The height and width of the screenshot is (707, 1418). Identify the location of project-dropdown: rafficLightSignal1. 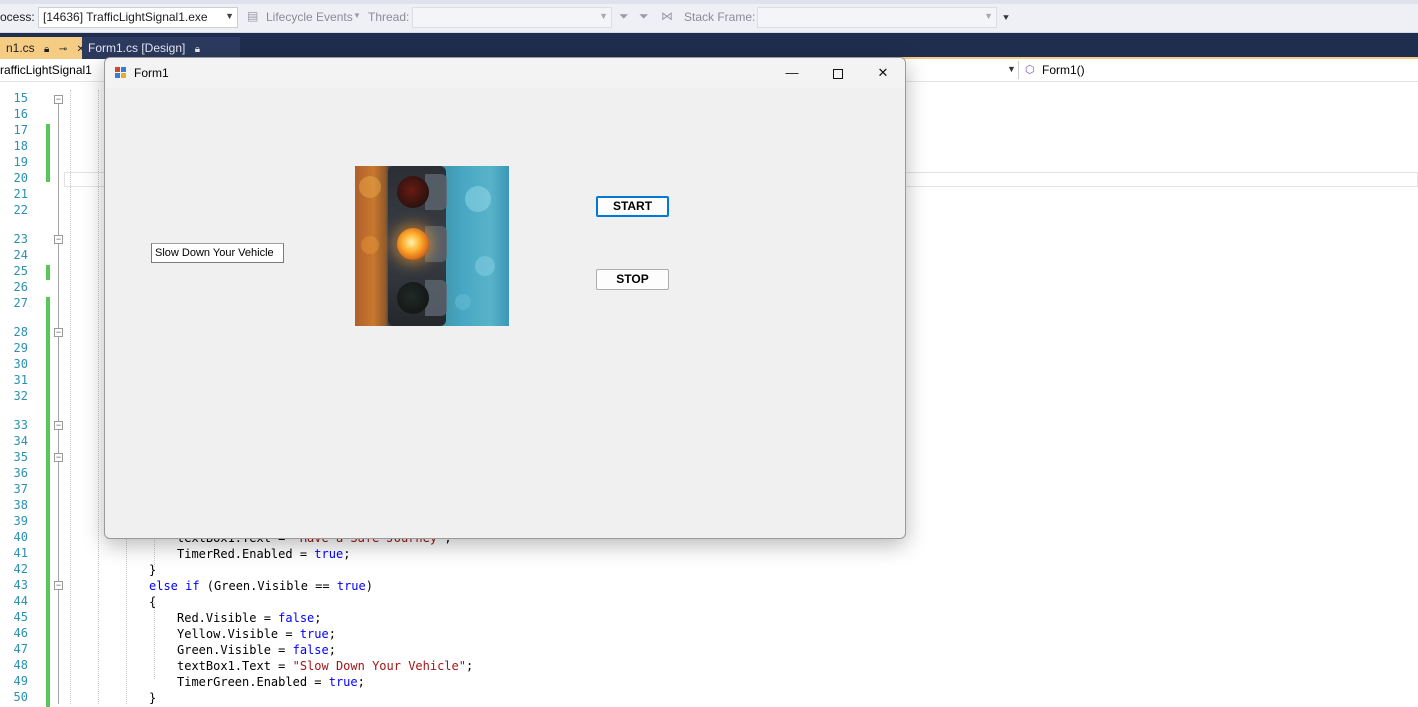
(46, 70).